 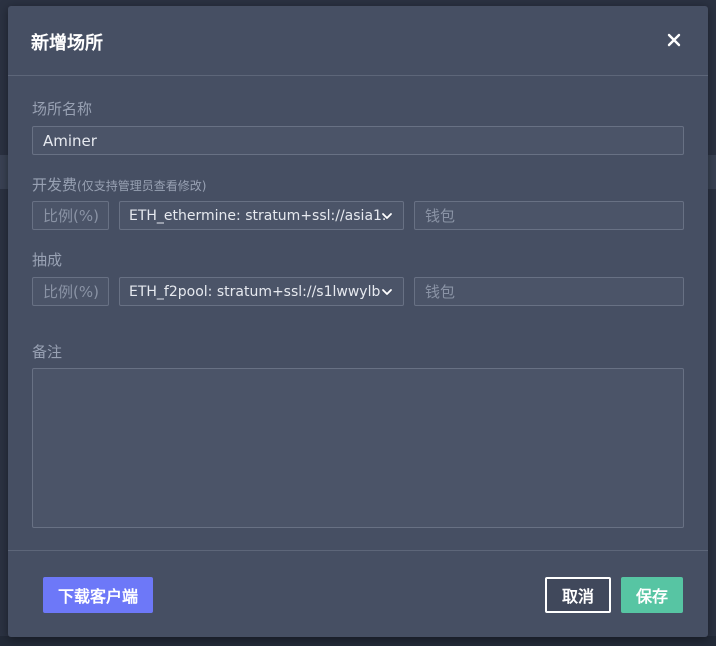 I want to click on dev-fee-hint: (仅支持管理员查看修改), so click(x=142, y=186).